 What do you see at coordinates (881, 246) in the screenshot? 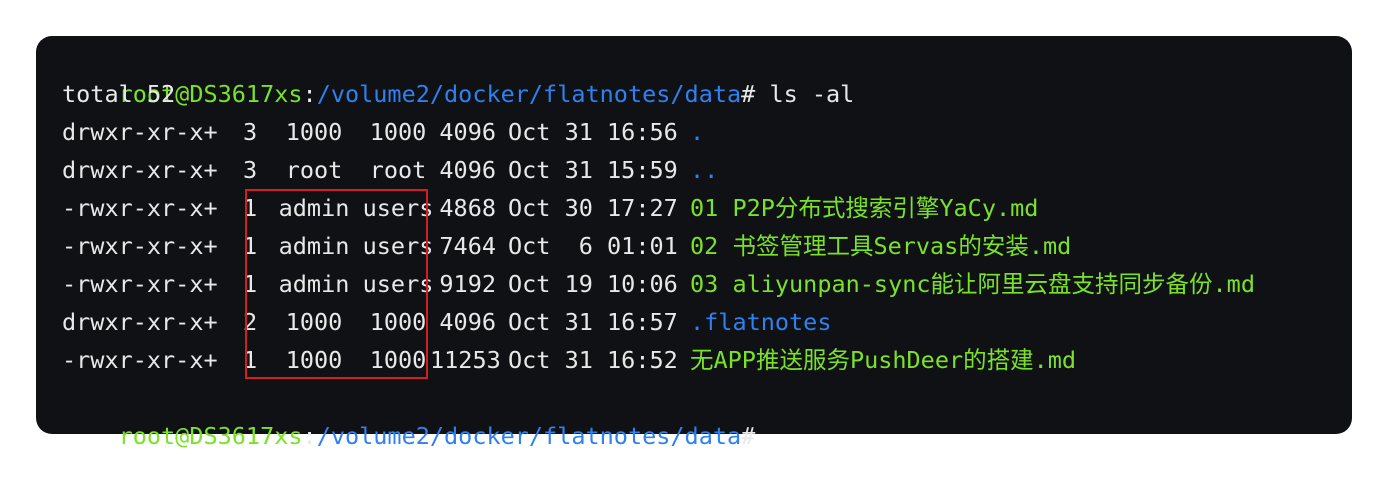
I see `row-name: 02 书签管理工具Servas的安装.md` at bounding box center [881, 246].